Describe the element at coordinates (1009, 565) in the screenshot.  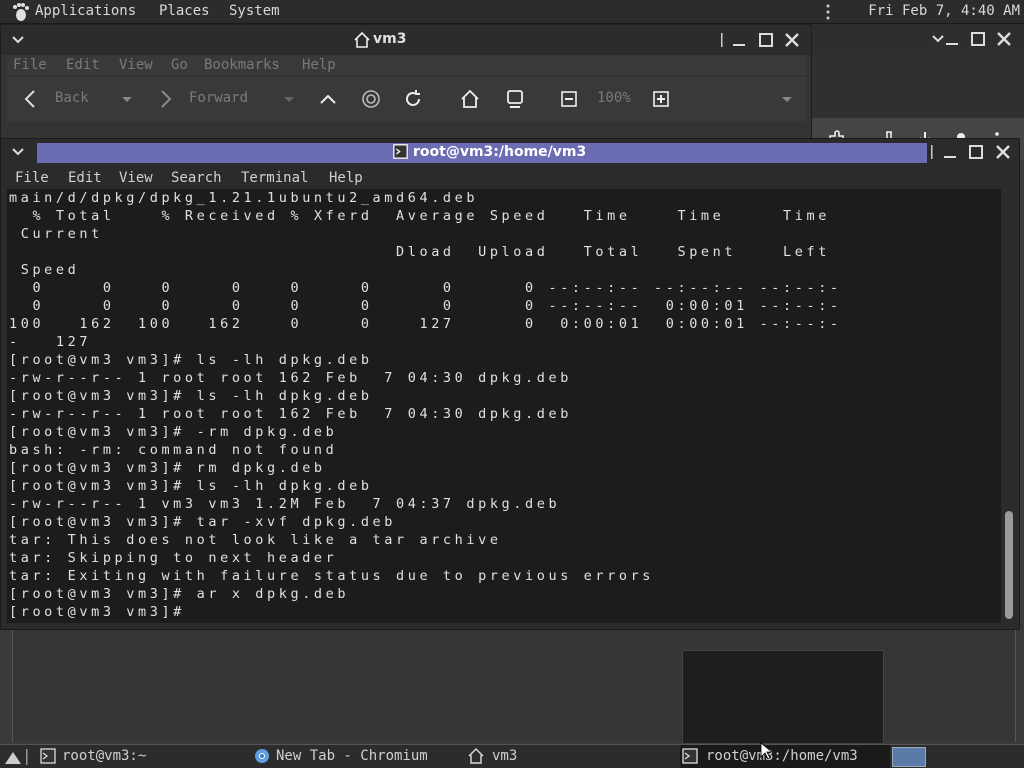
I see `scrollbar-thumb` at that location.